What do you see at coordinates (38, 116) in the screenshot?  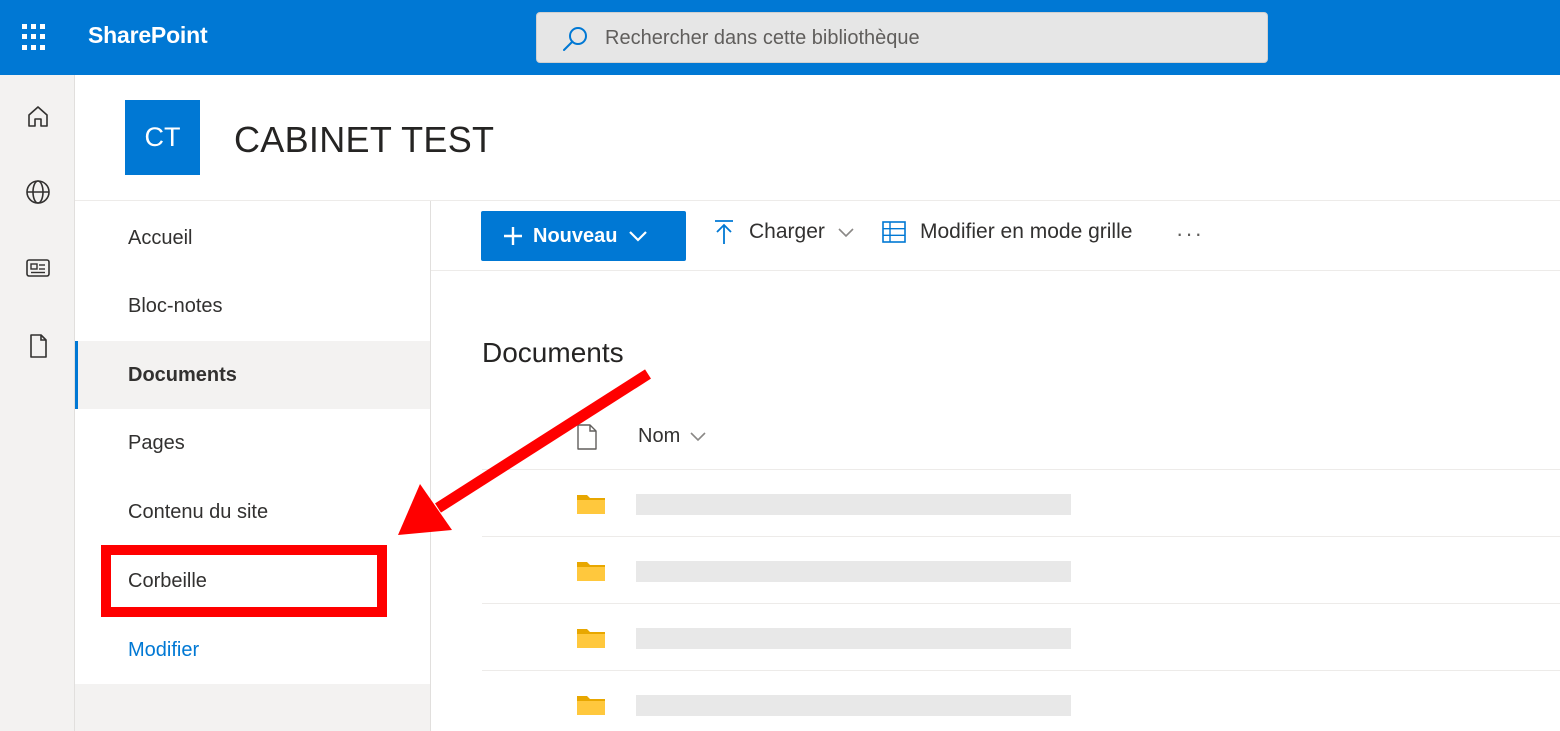 I see `home-icon` at bounding box center [38, 116].